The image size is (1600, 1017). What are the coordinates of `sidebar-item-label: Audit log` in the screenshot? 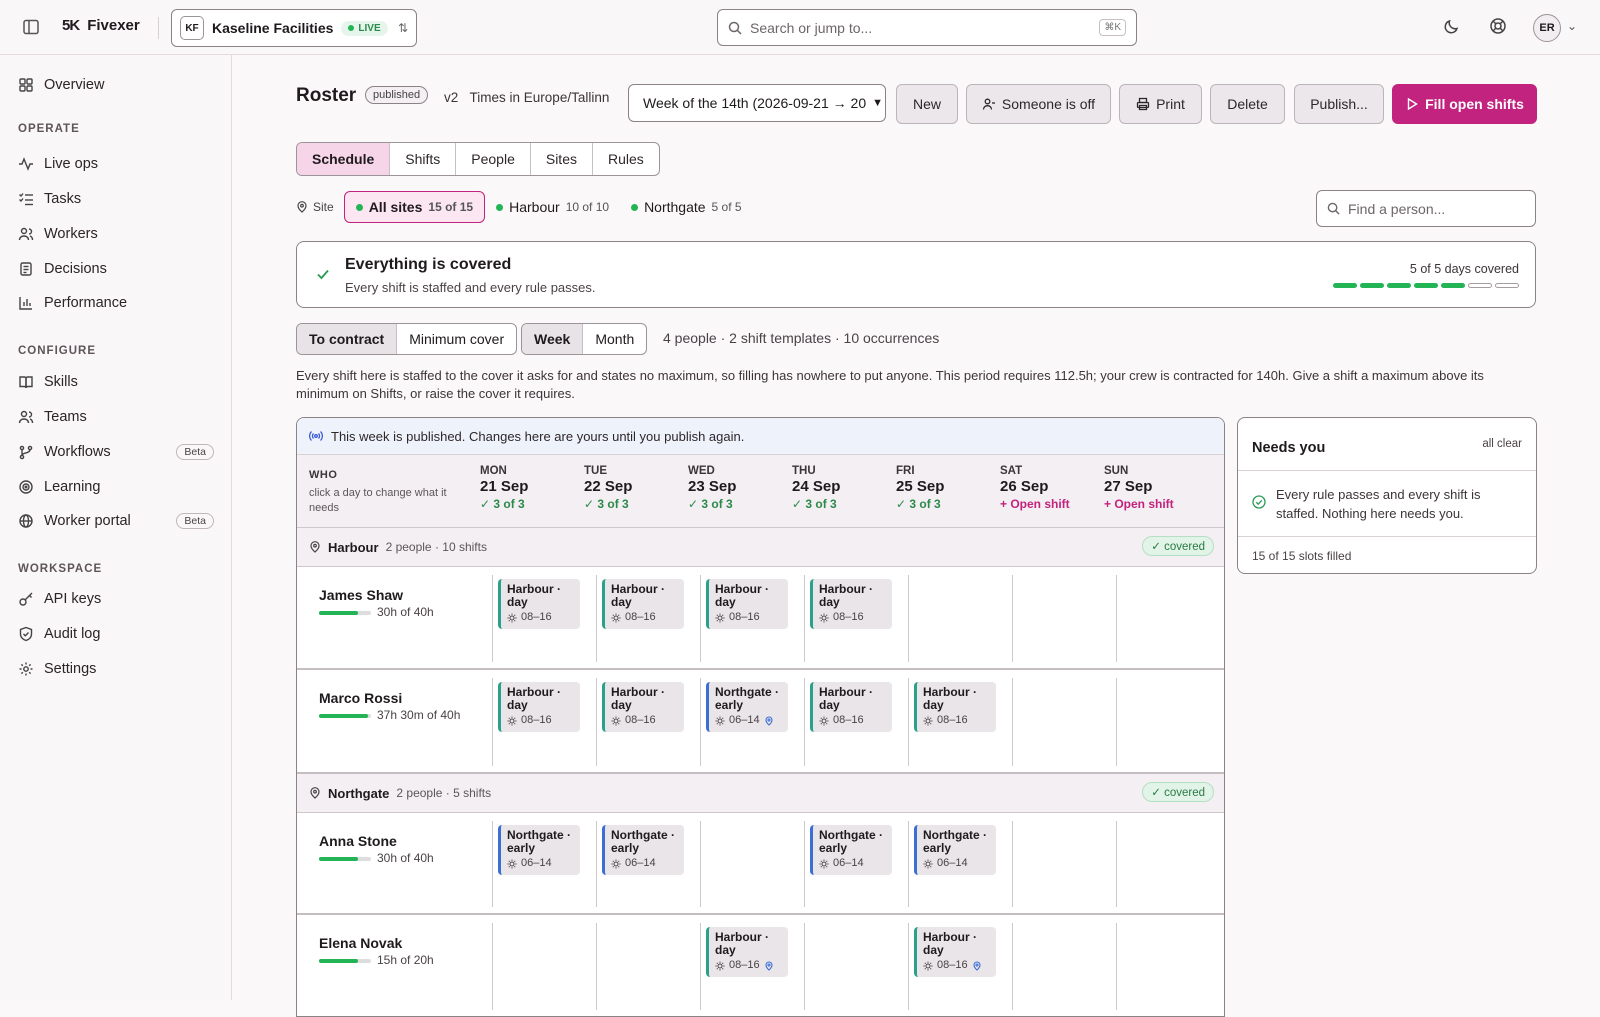 It's located at (72, 634).